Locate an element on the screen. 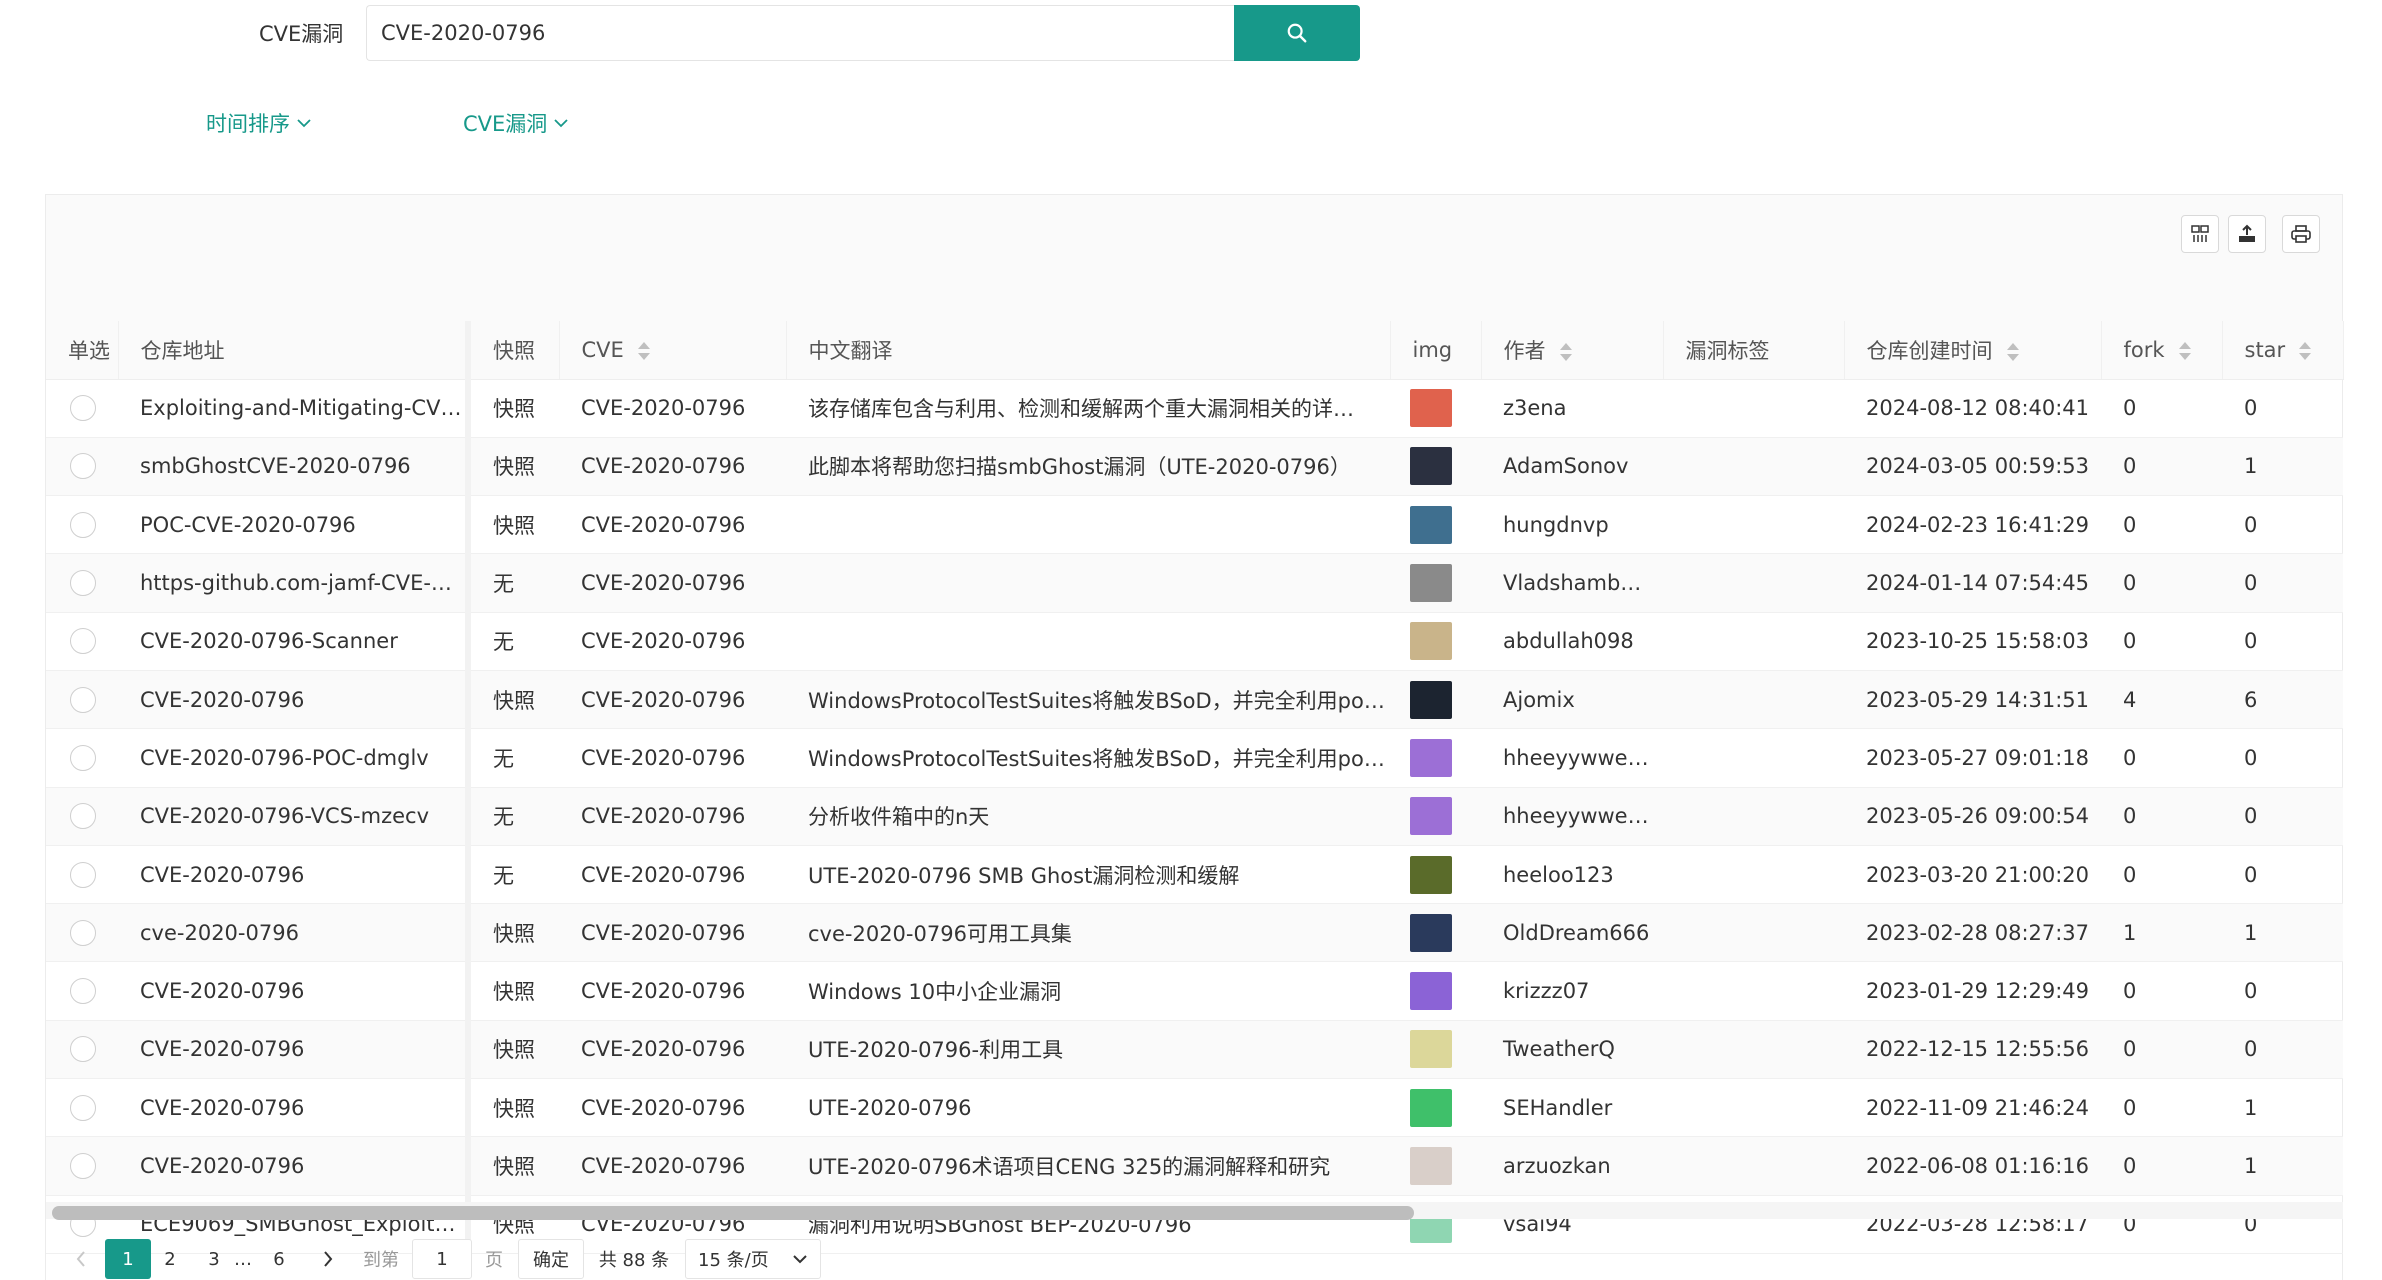 The image size is (2382, 1280). repo-link: cve-2020-0796 is located at coordinates (294, 933).